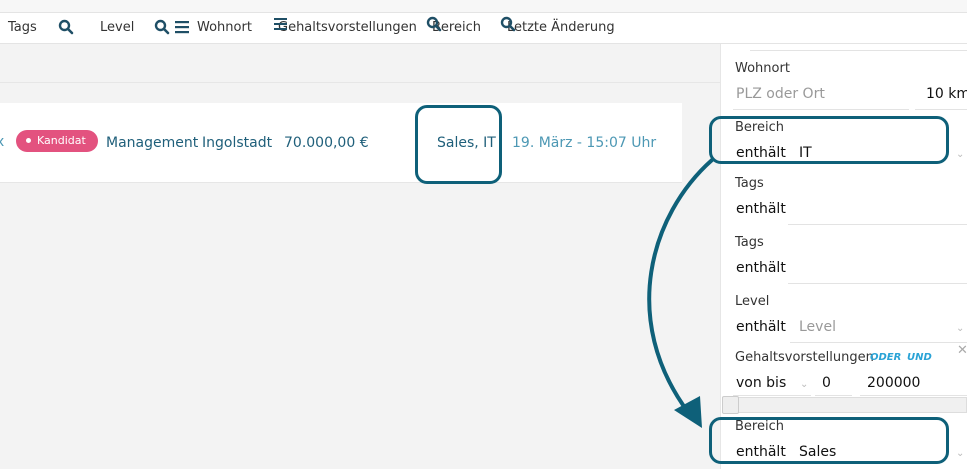 The width and height of the screenshot is (967, 469). Describe the element at coordinates (877, 283) in the screenshot. I see `tags2-value-underline` at that location.